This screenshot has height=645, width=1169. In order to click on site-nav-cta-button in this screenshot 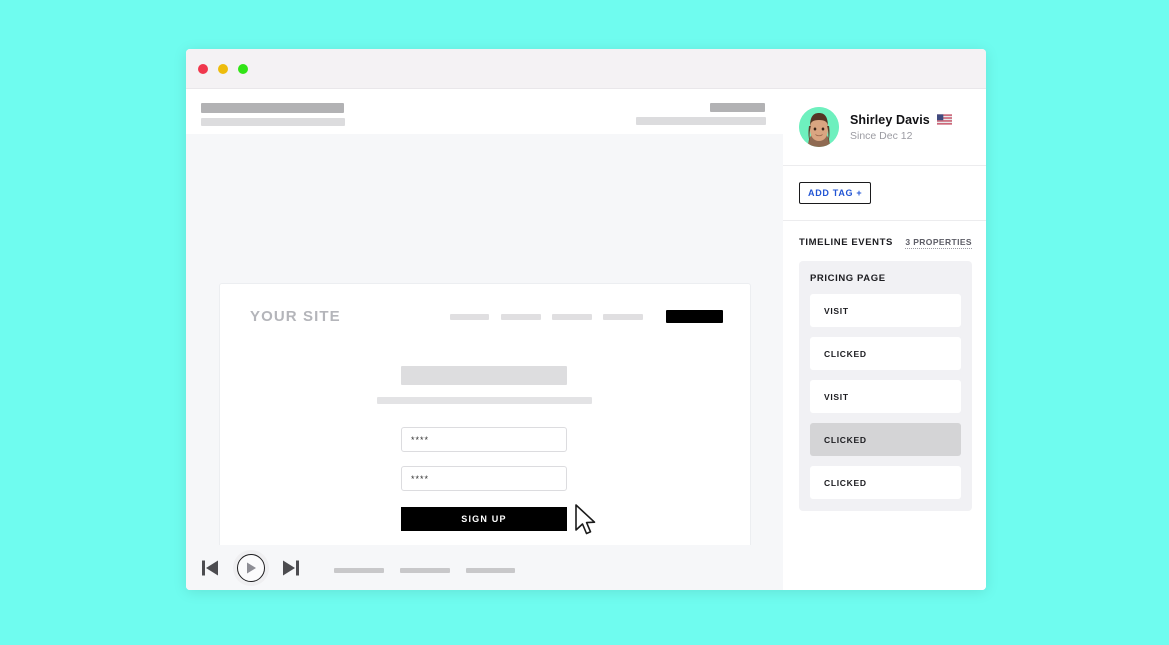, I will do `click(694, 316)`.